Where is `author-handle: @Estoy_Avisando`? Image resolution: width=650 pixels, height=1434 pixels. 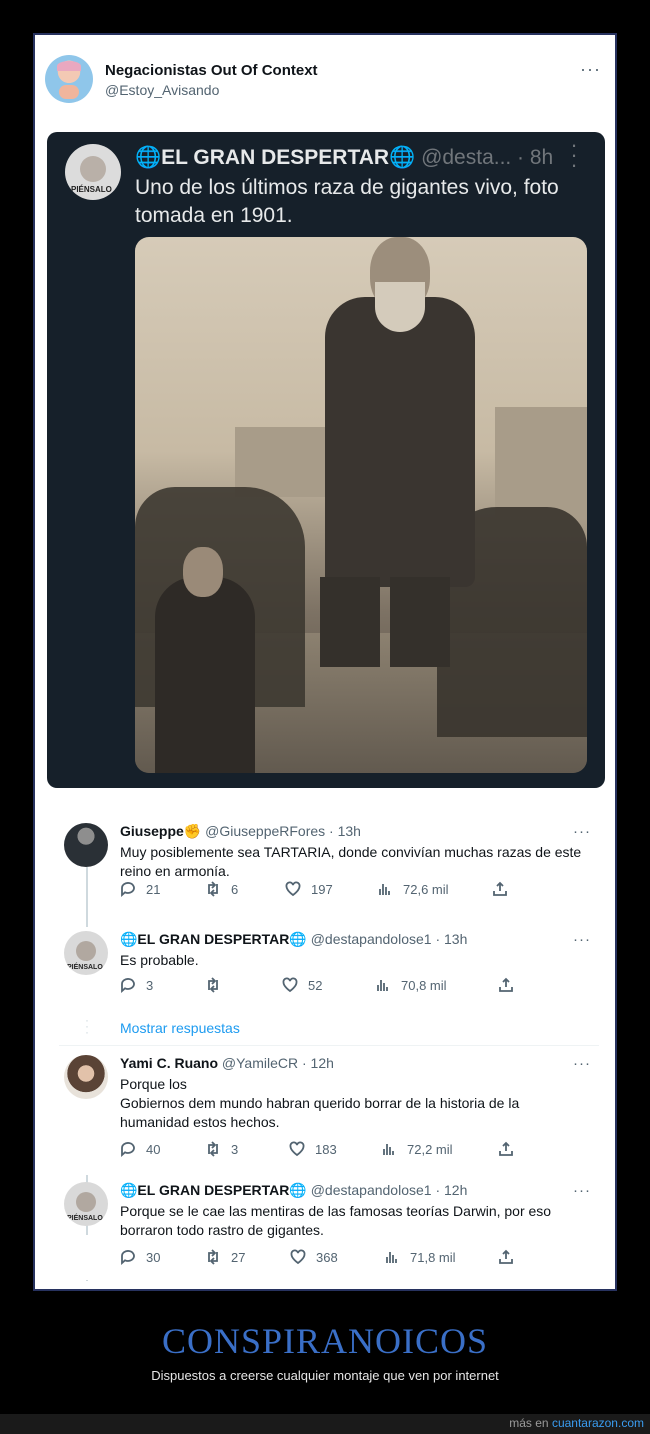
author-handle: @Estoy_Avisando is located at coordinates (162, 90).